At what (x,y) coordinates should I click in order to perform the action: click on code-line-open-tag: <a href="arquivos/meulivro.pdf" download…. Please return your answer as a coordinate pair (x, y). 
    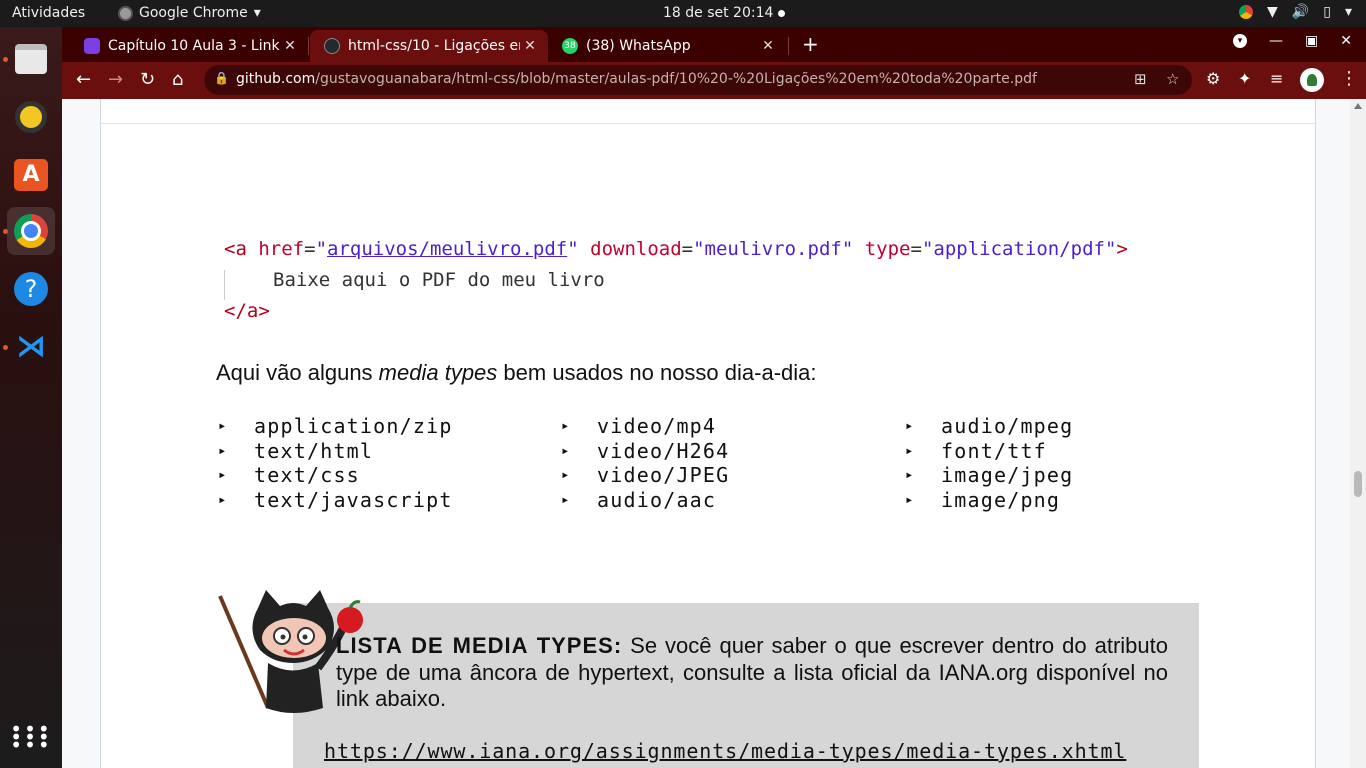
    Looking at the image, I should click on (676, 249).